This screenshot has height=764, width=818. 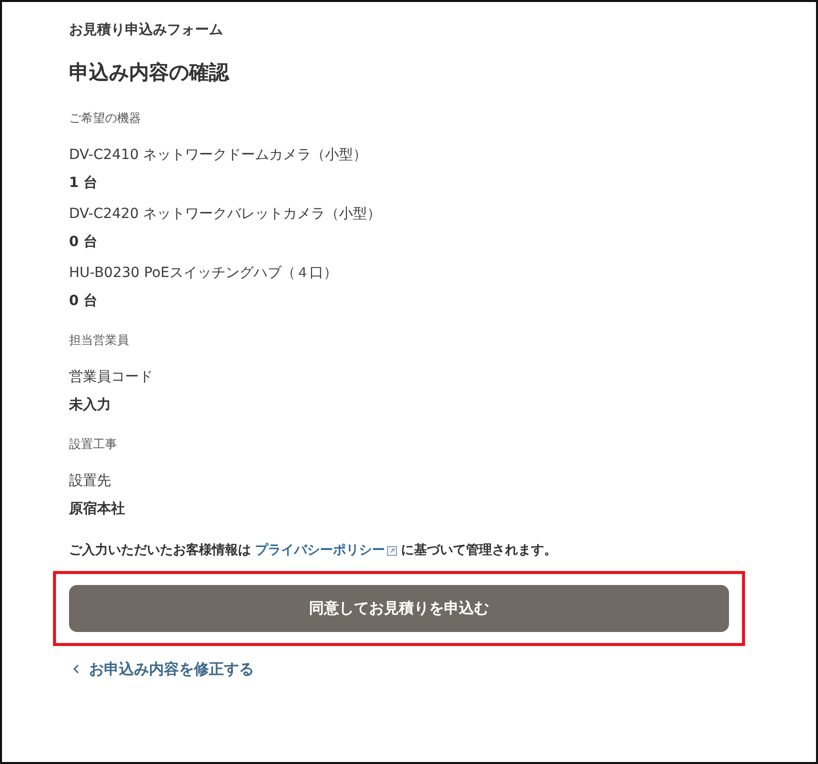 I want to click on field-name: 営業員コード, so click(x=111, y=377).